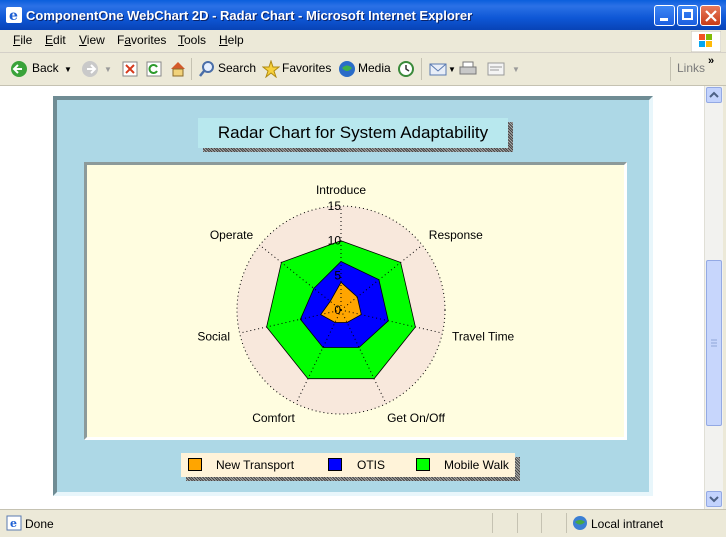  Describe the element at coordinates (580, 523) in the screenshot. I see `intranet-globe-icon` at that location.